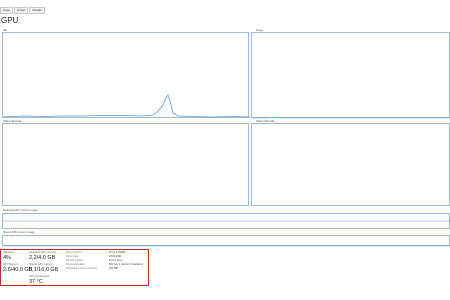 The height and width of the screenshot is (300, 450). I want to click on tab-details: Details, so click(37, 10).